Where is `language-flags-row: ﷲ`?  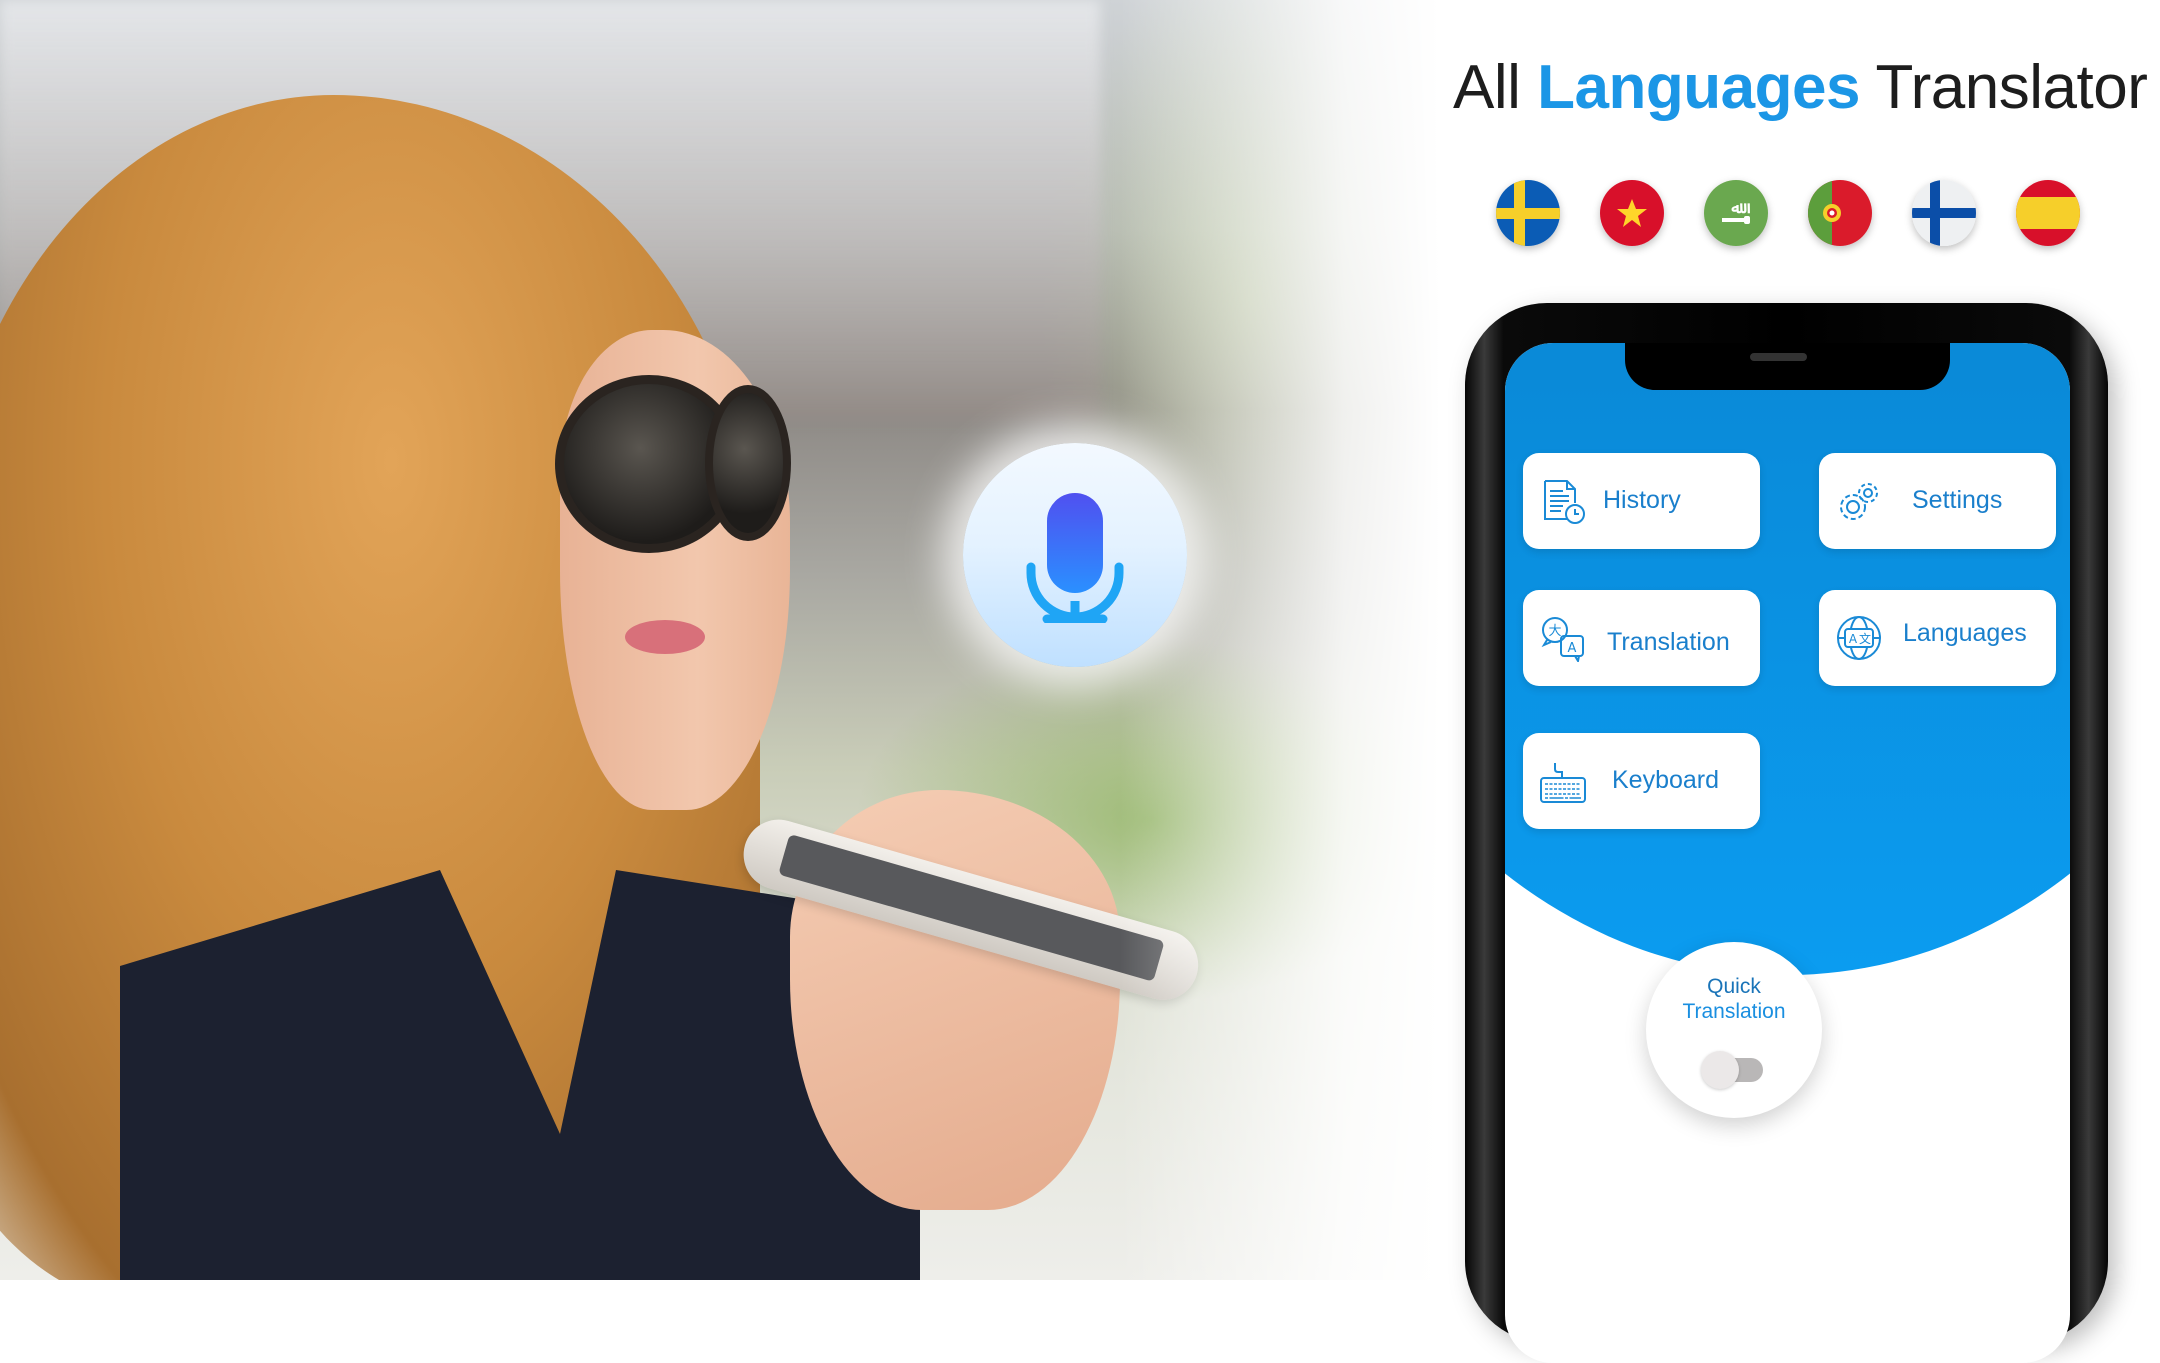
language-flags-row: ﷲ is located at coordinates (1806, 215).